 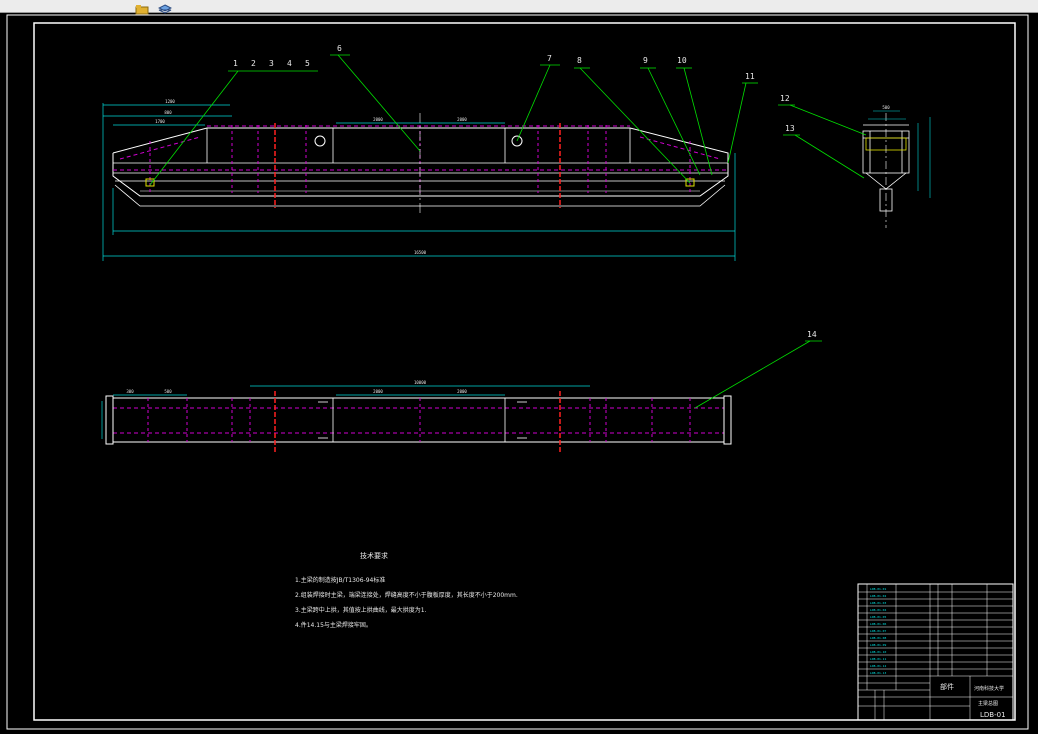 What do you see at coordinates (645, 60) in the screenshot?
I see `balloon-9: 9` at bounding box center [645, 60].